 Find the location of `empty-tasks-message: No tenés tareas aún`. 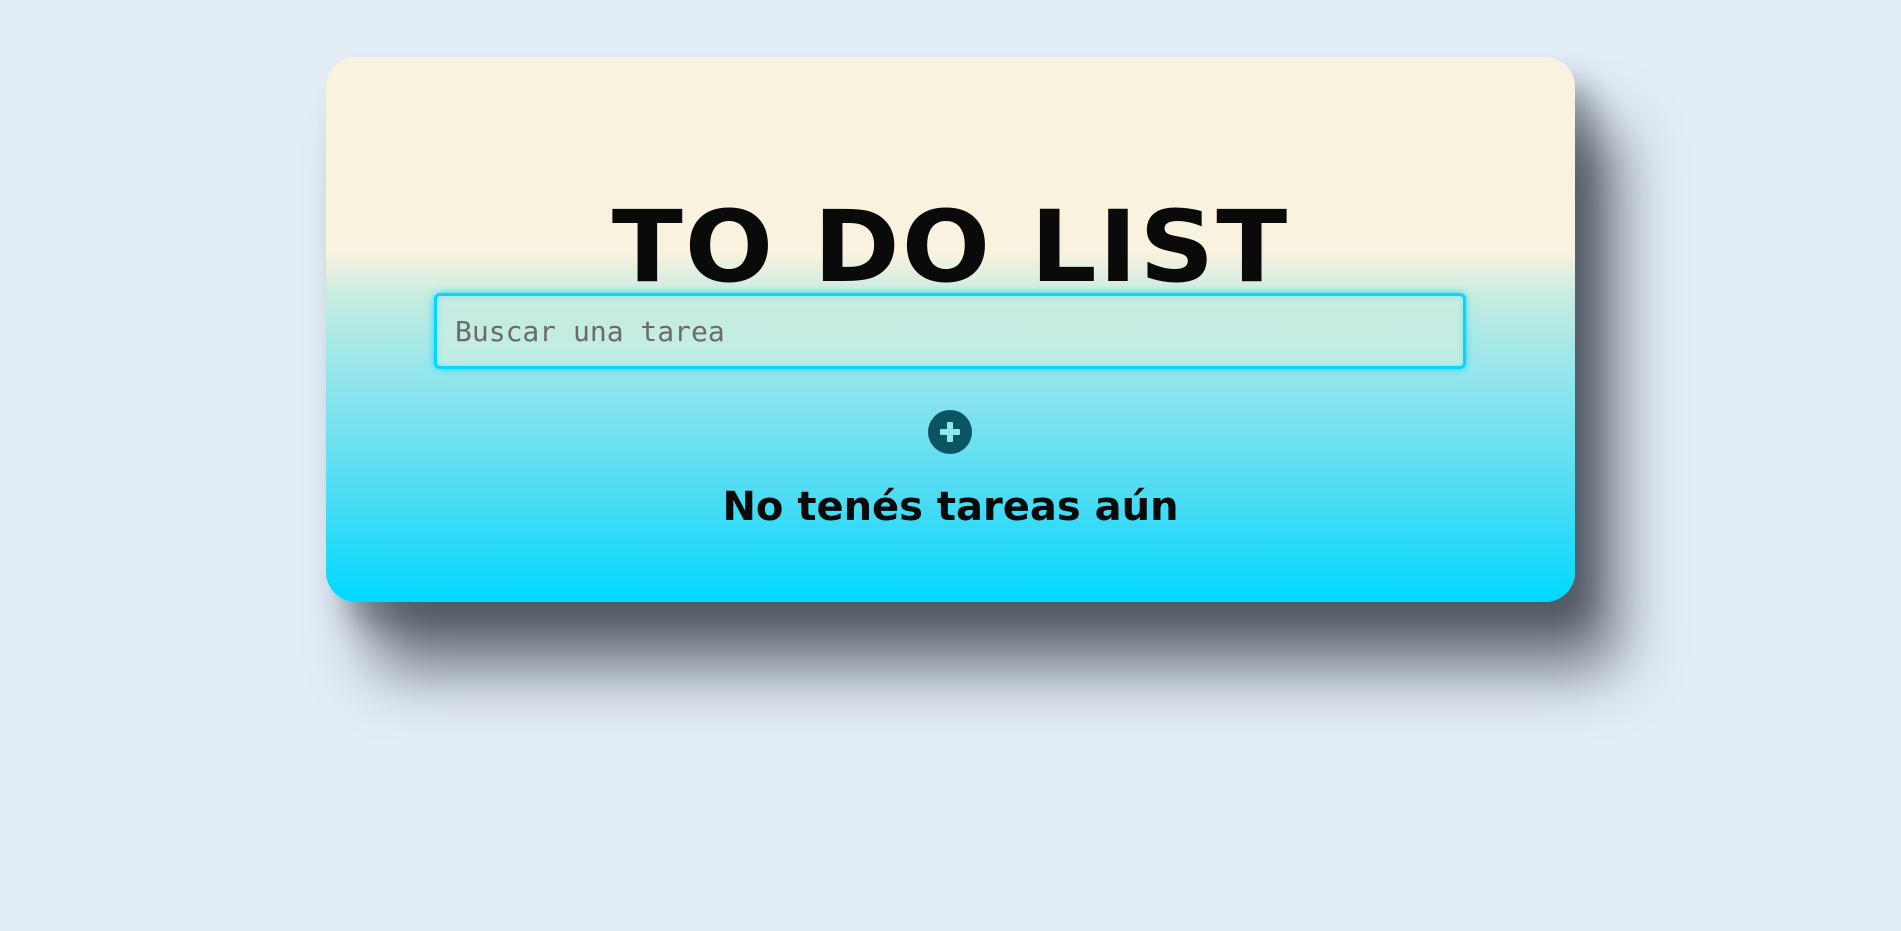

empty-tasks-message: No tenés tareas aún is located at coordinates (950, 507).